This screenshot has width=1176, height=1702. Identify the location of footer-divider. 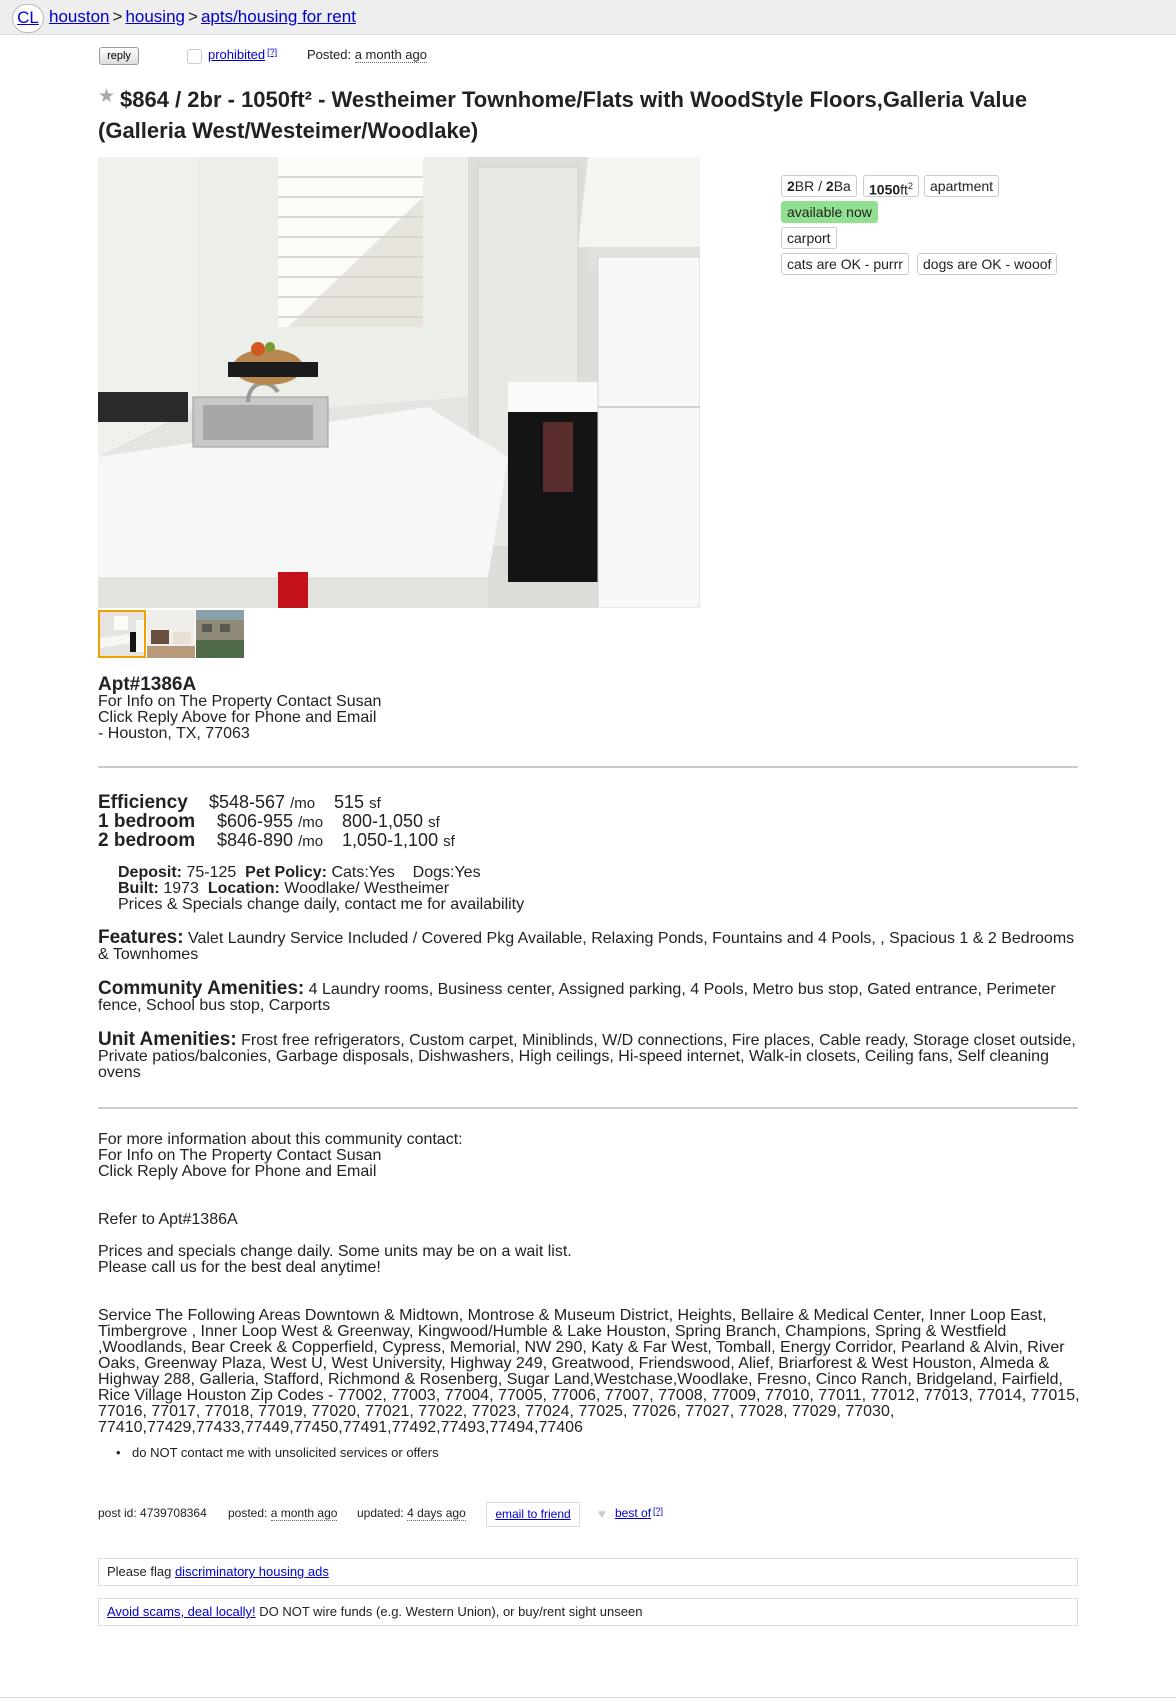
(588, 1697).